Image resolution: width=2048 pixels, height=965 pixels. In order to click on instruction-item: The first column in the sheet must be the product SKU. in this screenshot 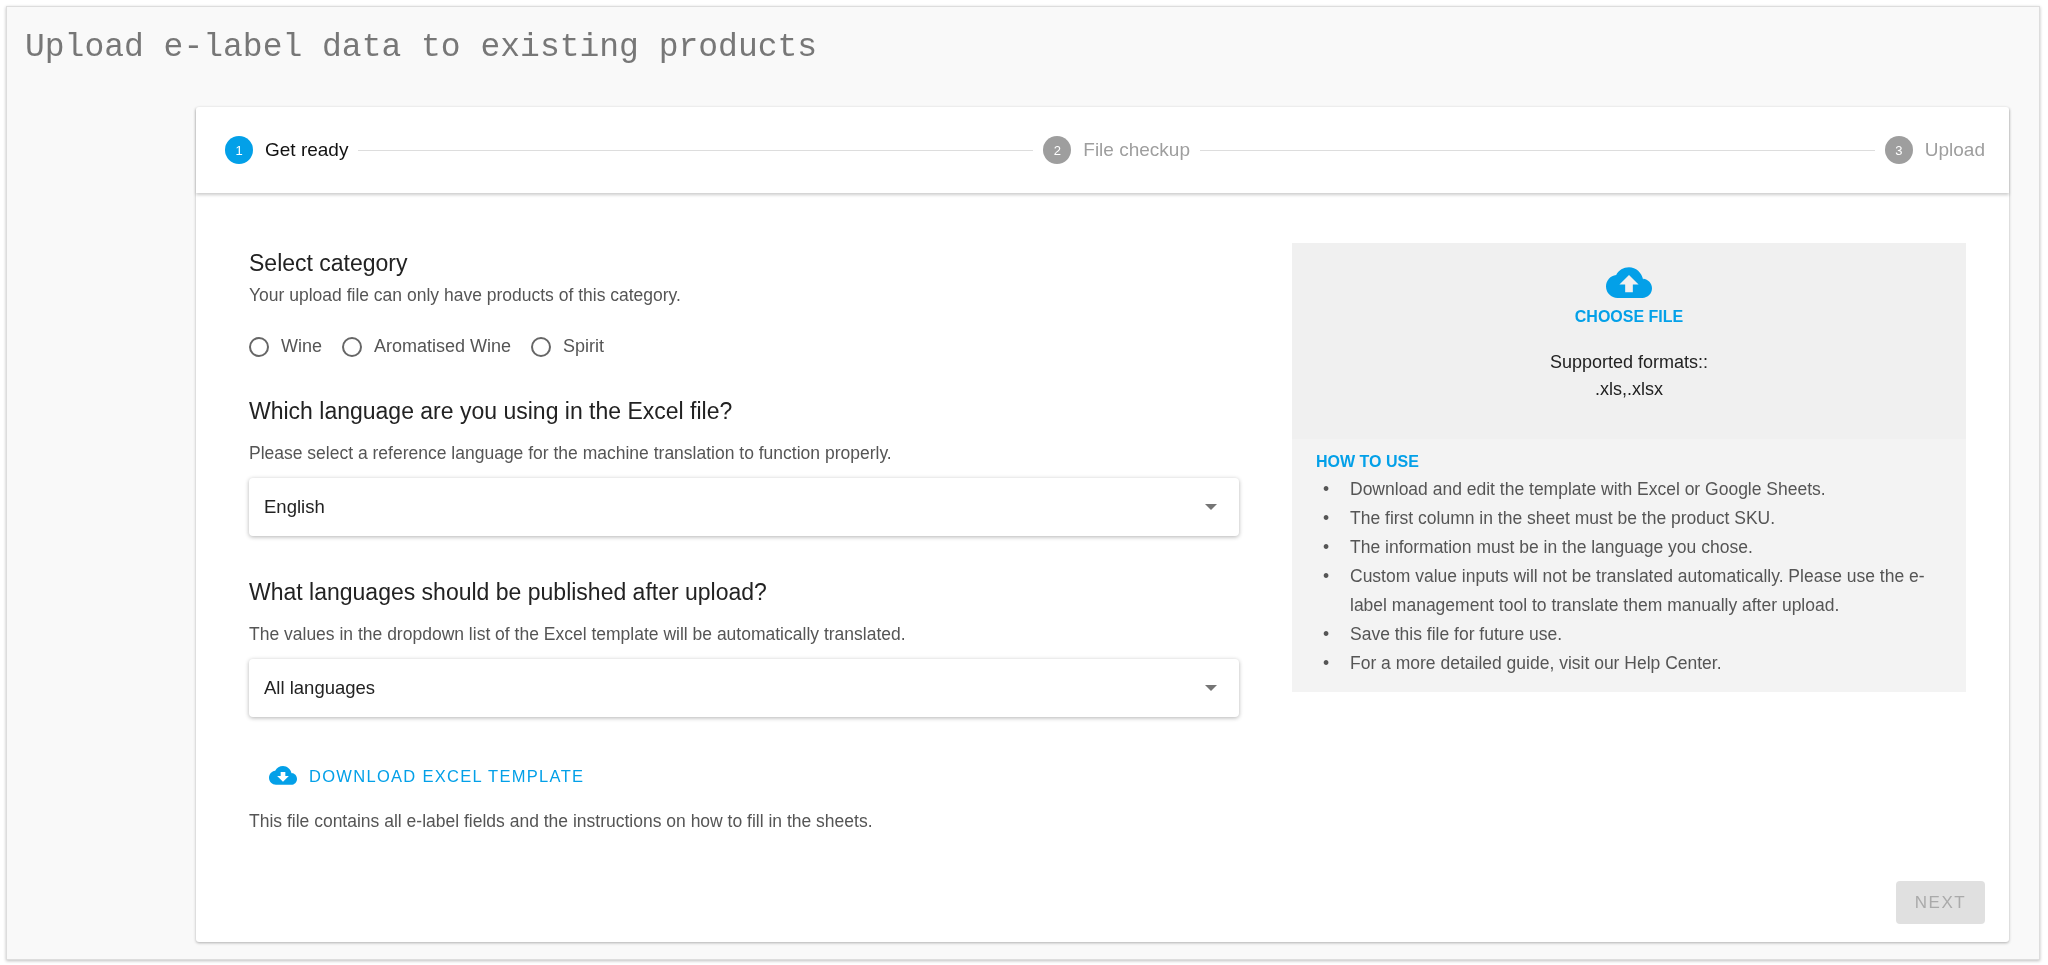, I will do `click(1563, 518)`.